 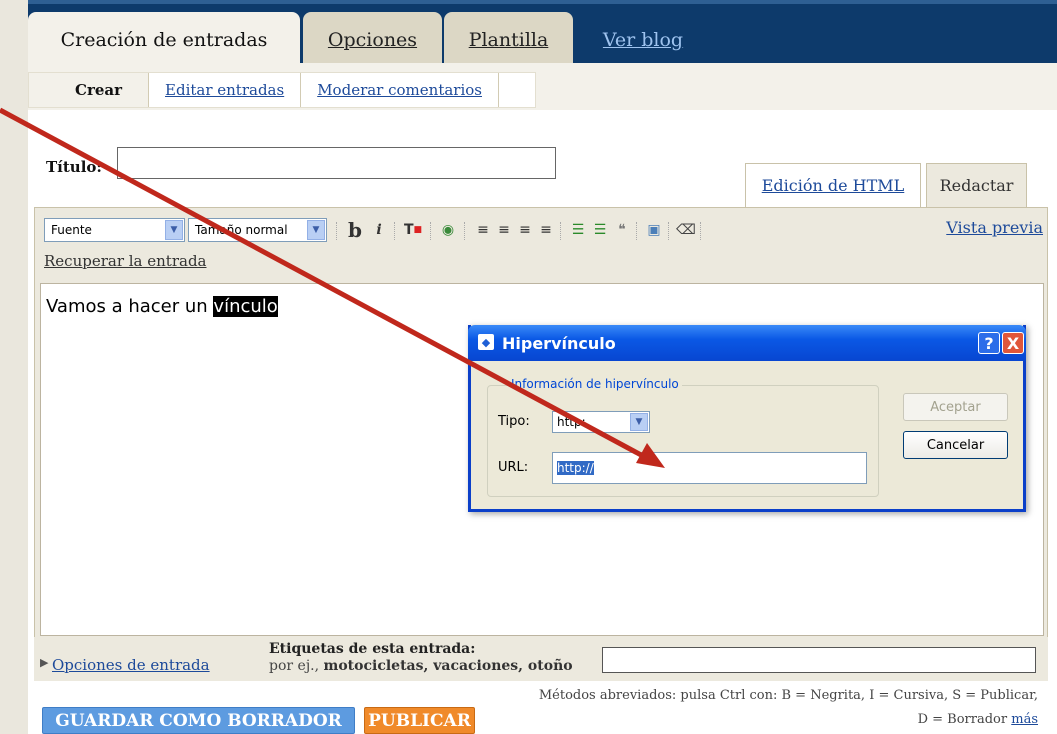 I want to click on tab-options: Opciones, so click(x=372, y=39).